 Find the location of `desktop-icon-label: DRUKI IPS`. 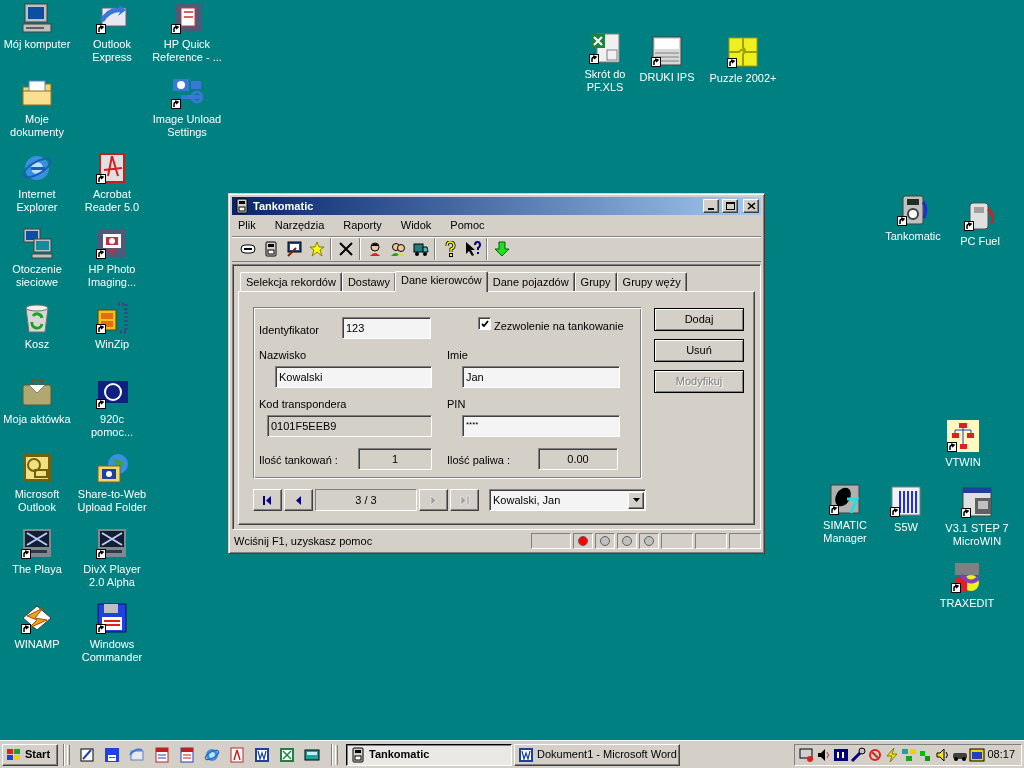

desktop-icon-label: DRUKI IPS is located at coordinates (667, 77).